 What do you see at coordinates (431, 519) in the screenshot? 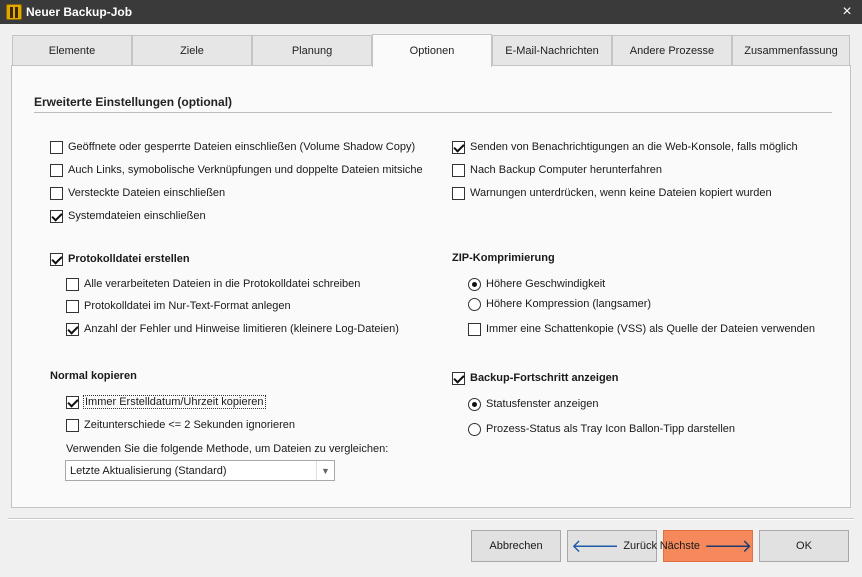
I see `footer-divider` at bounding box center [431, 519].